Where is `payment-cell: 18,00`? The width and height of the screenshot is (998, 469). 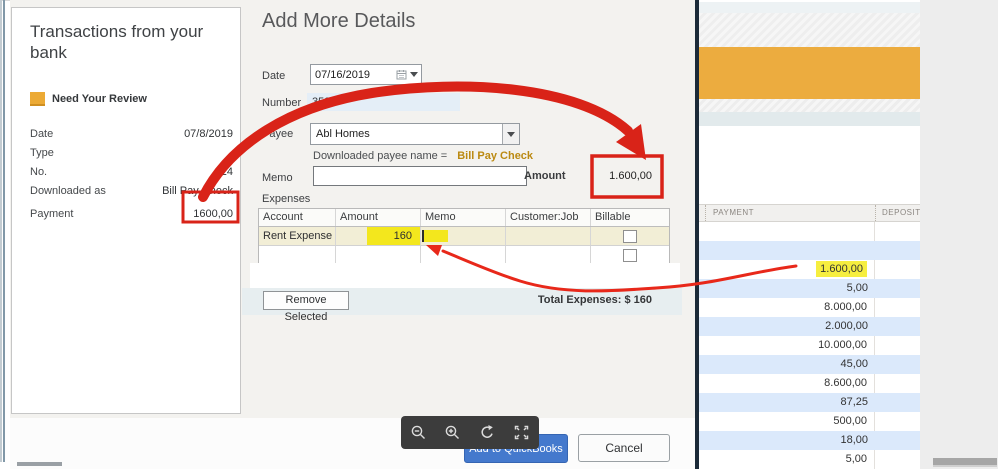 payment-cell: 18,00 is located at coordinates (787, 440).